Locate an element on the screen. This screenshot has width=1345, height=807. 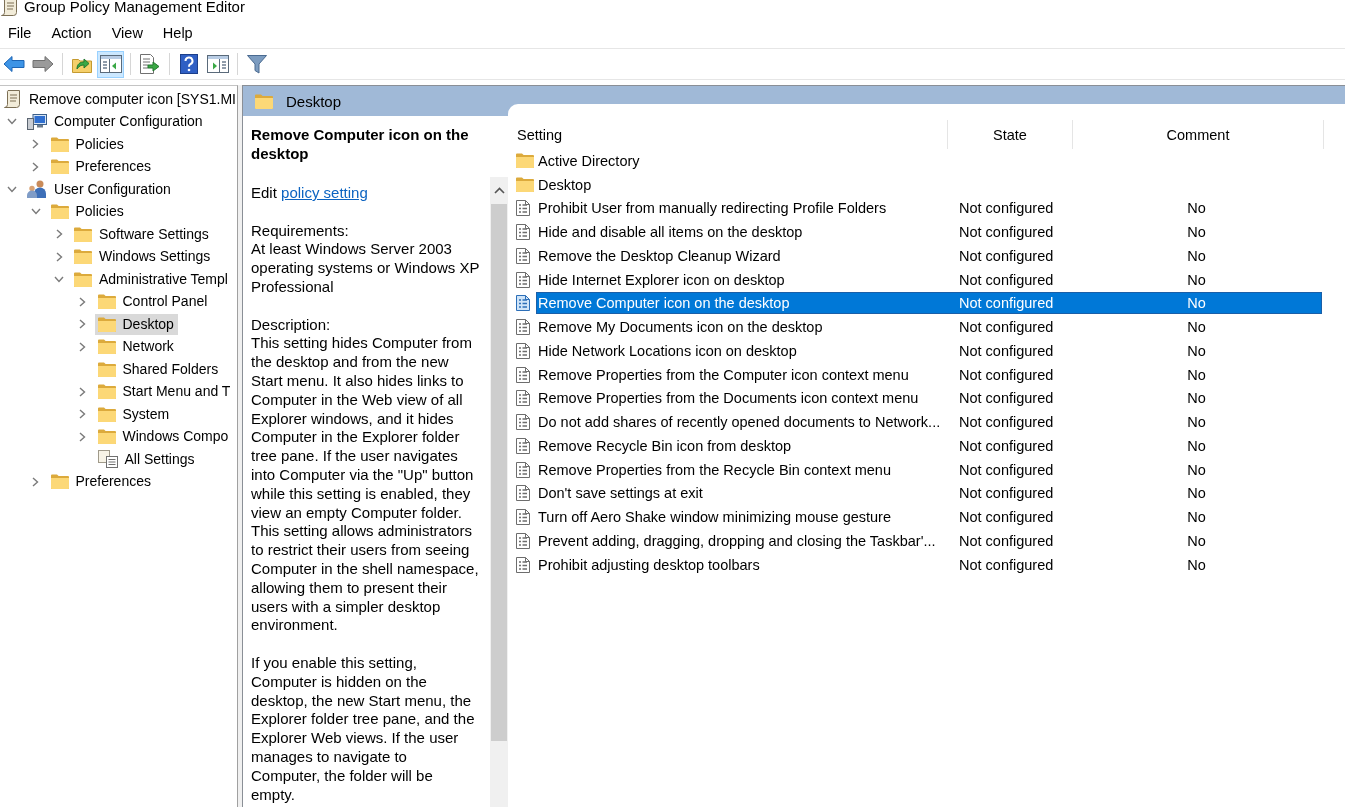
column-header: Setting is located at coordinates (729, 134).